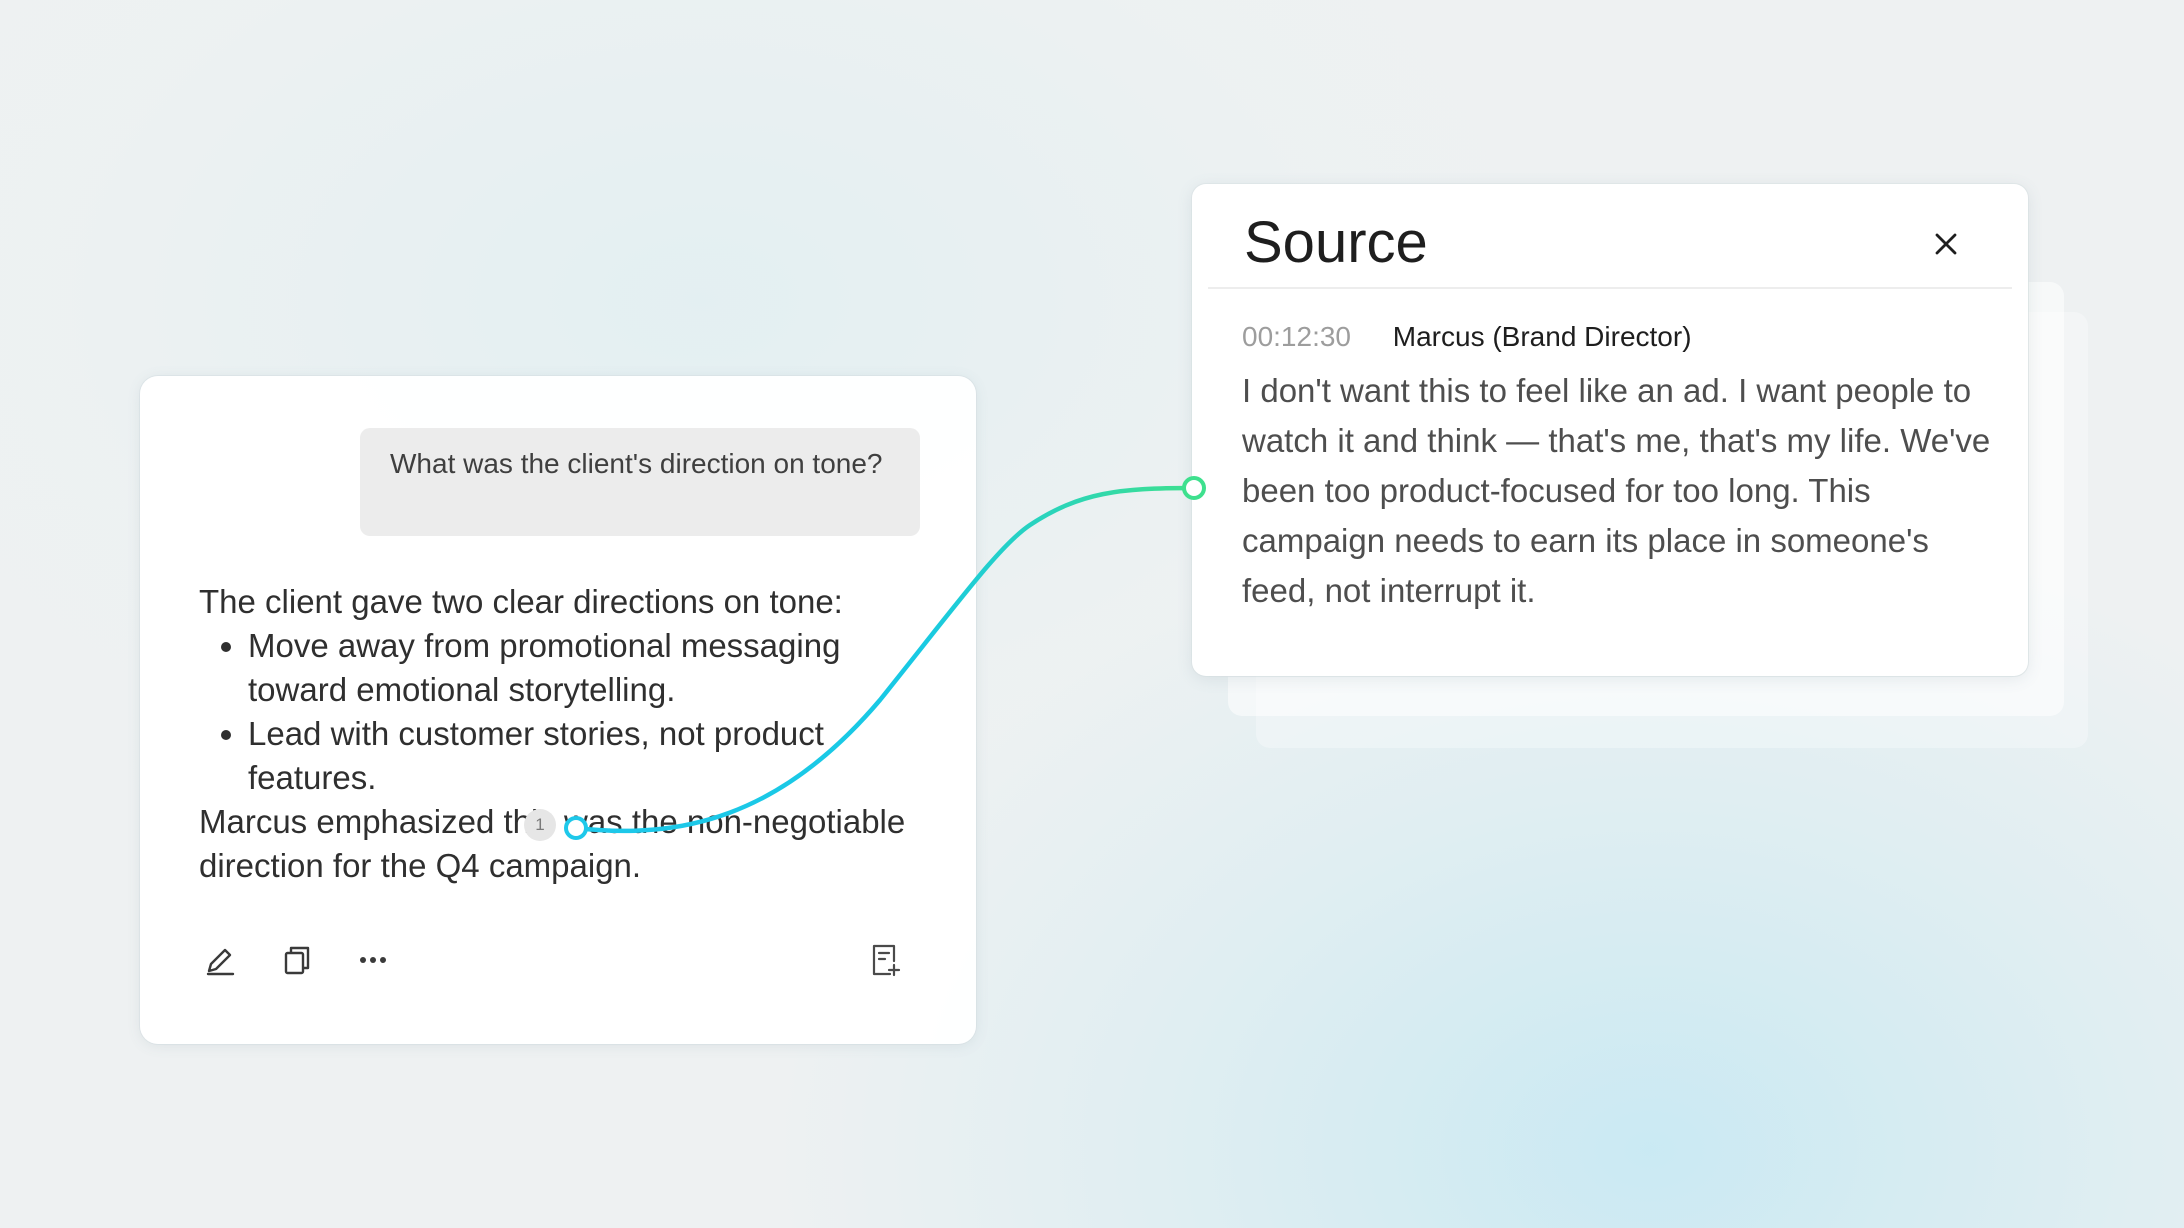 This screenshot has width=2184, height=1228. What do you see at coordinates (886, 960) in the screenshot?
I see `add-to-note-icon` at bounding box center [886, 960].